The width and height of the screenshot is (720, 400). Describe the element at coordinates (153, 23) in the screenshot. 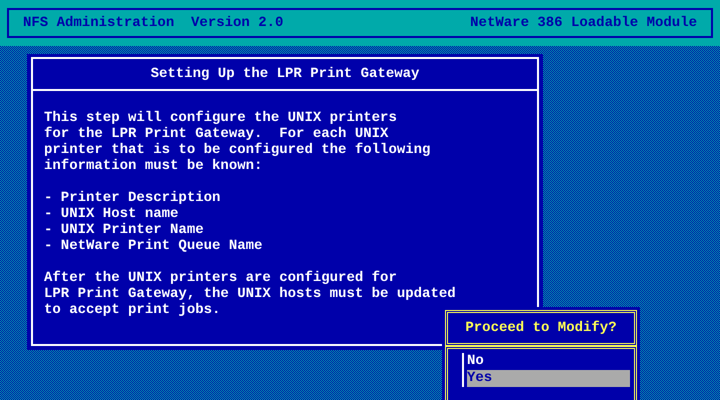

I see `app-title: NFS Administration Version 2.0` at that location.